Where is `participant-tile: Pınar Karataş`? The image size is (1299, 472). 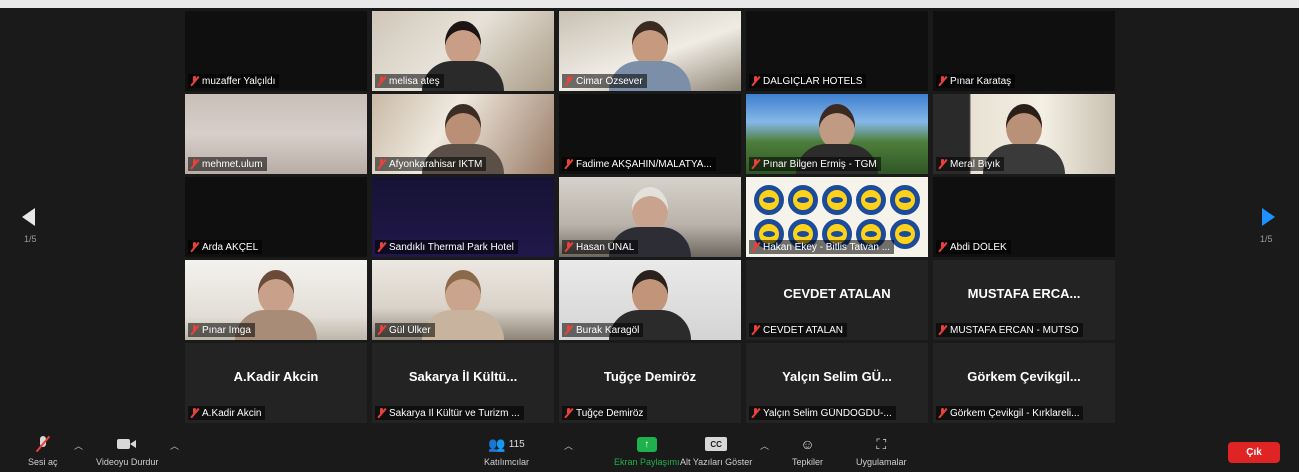
participant-tile: Pınar Karataş is located at coordinates (1024, 51).